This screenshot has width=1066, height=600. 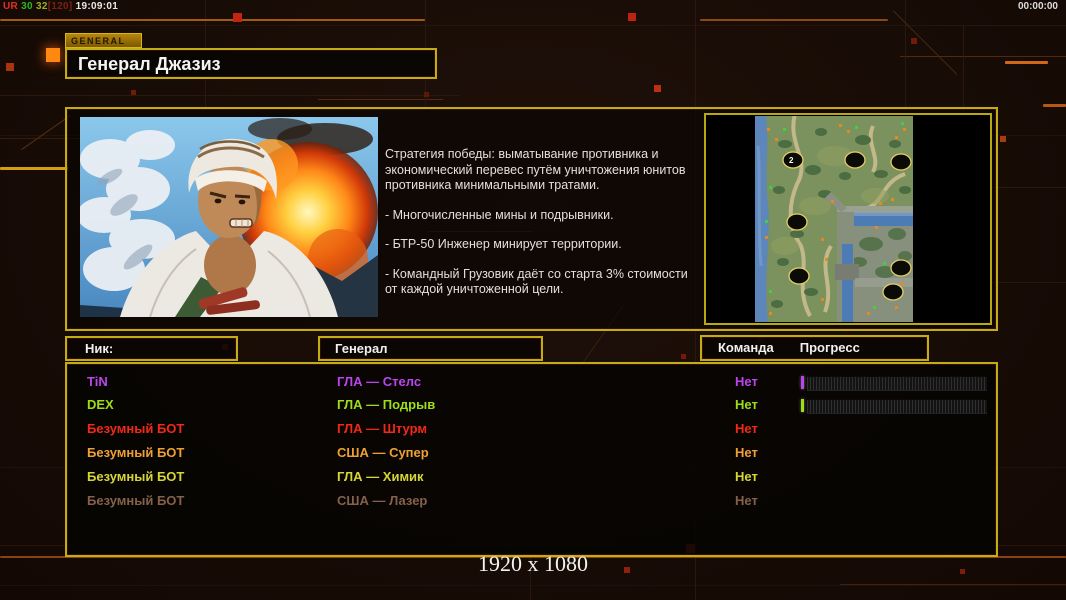 I want to click on general-tab-label: GENERAL, so click(x=103, y=40).